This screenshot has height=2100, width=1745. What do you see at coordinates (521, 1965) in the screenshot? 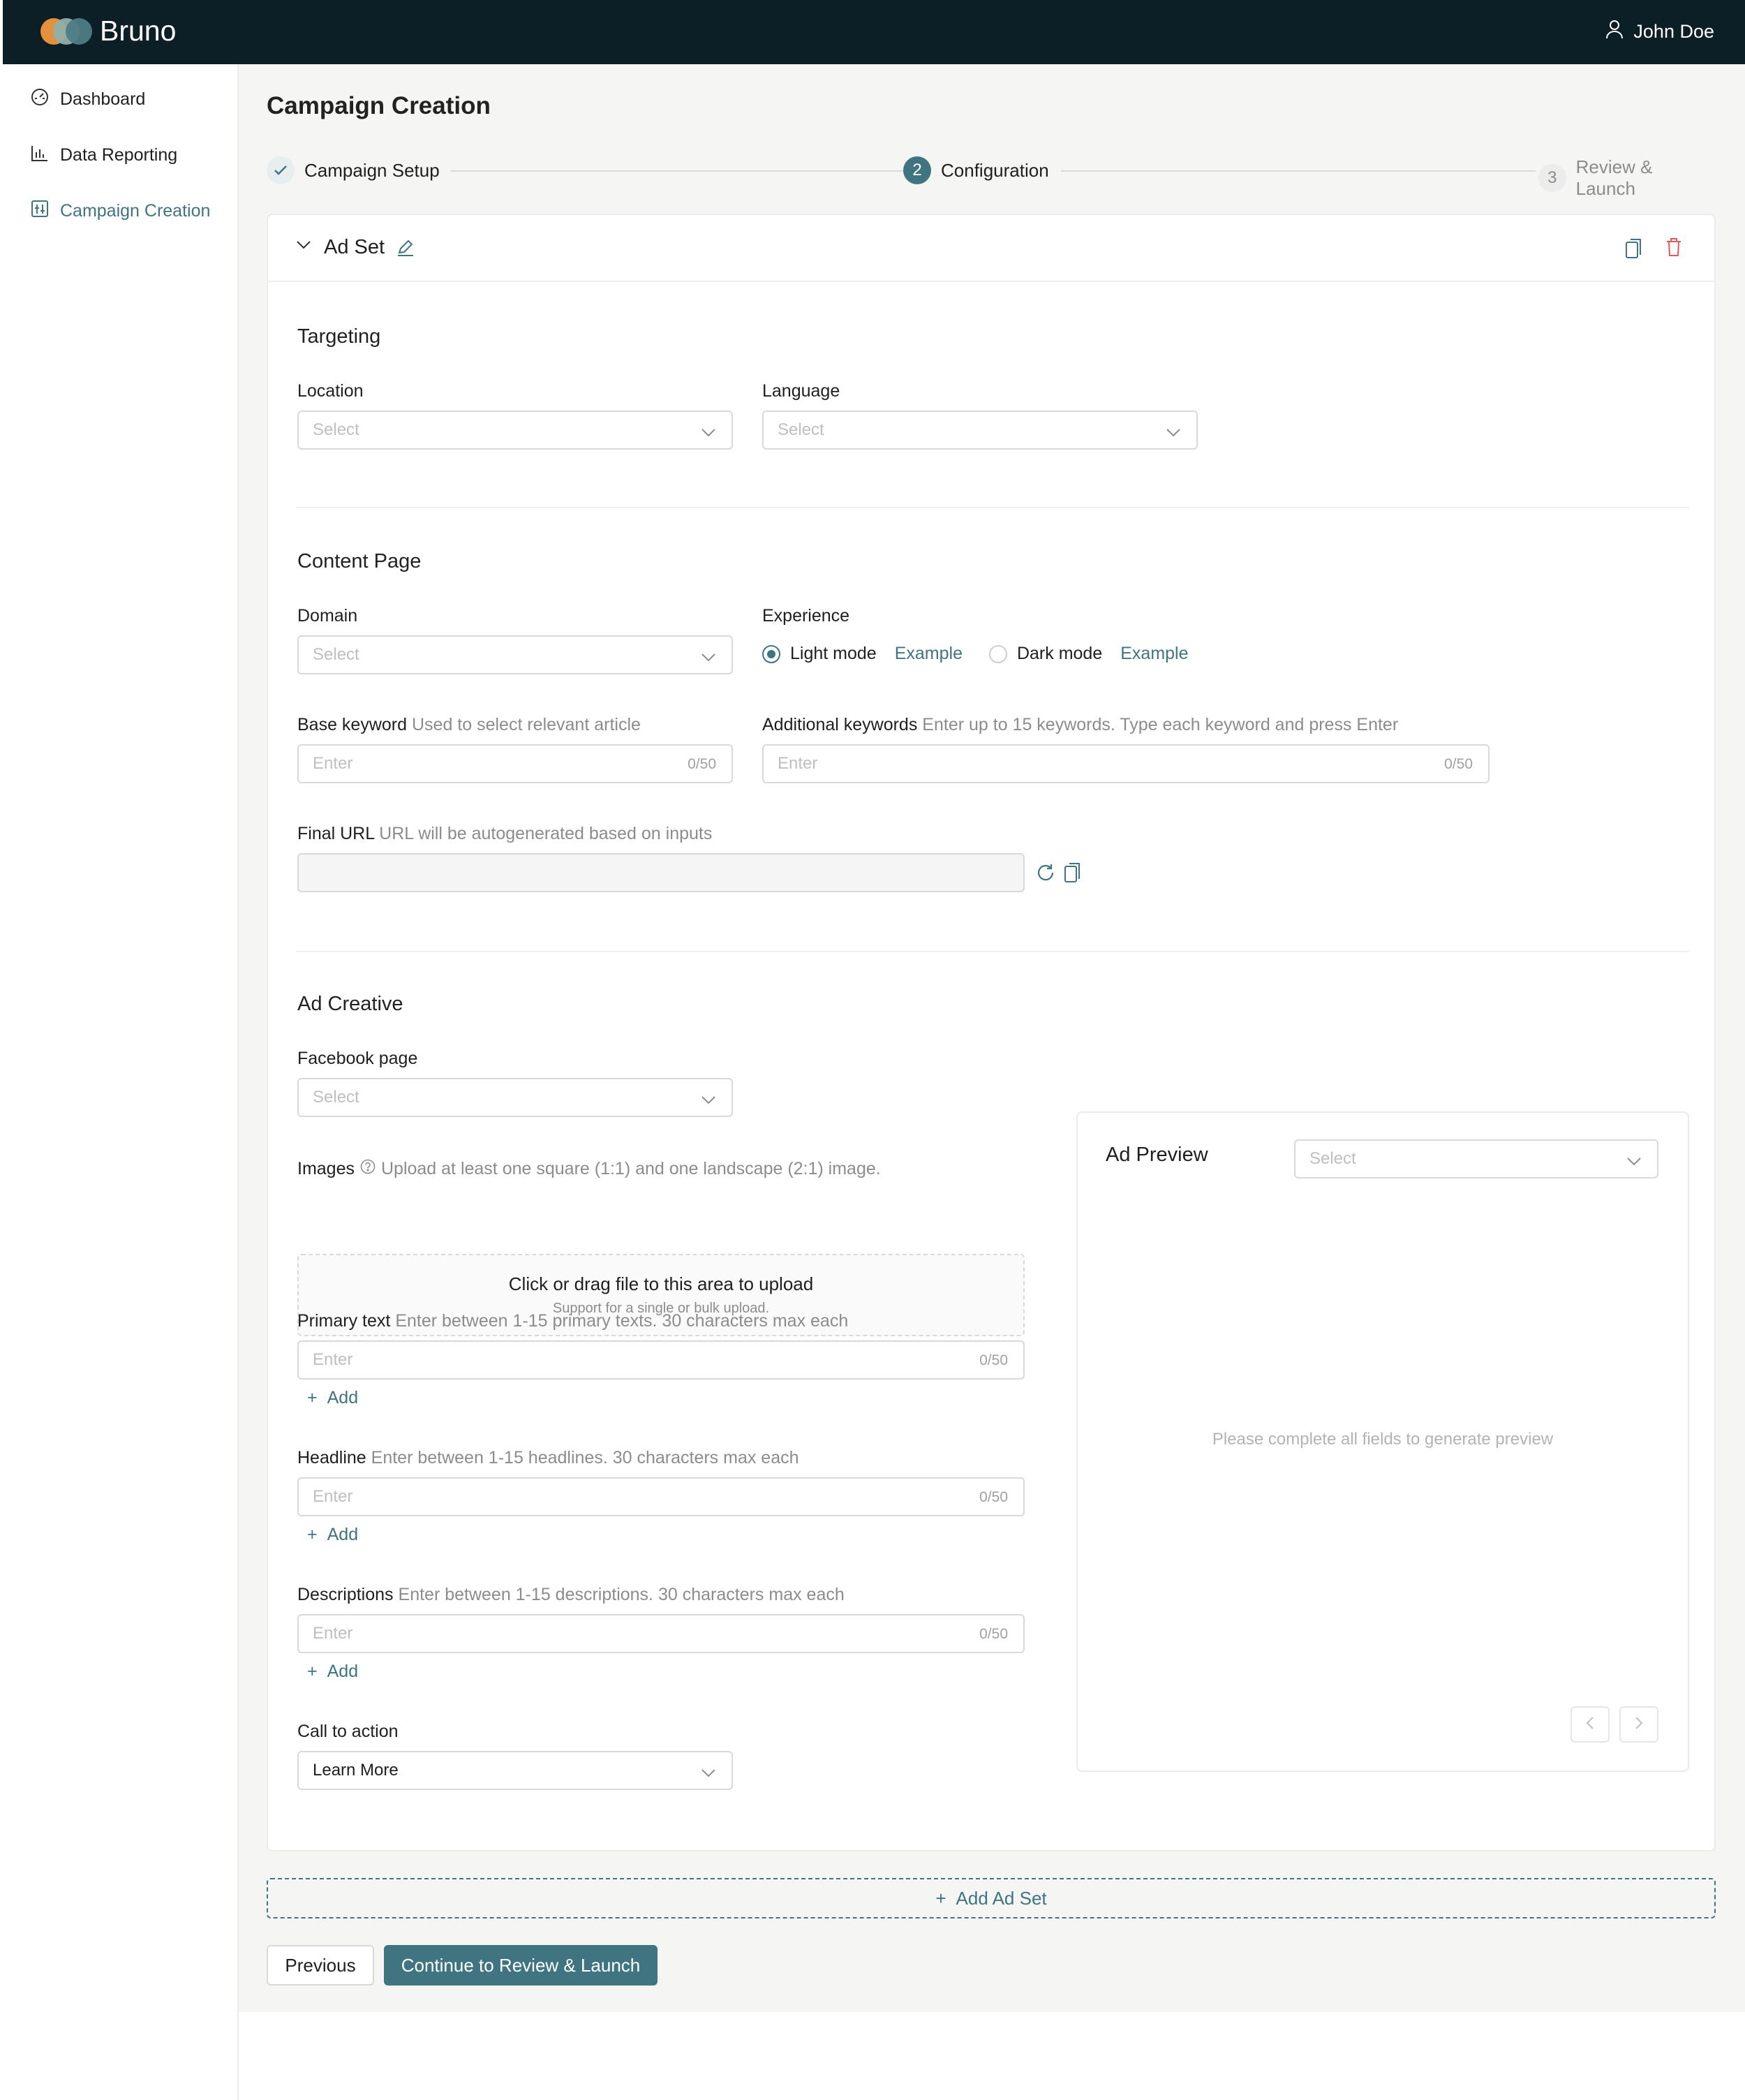
I see `continue-button: Continue to Review & Launch` at bounding box center [521, 1965].